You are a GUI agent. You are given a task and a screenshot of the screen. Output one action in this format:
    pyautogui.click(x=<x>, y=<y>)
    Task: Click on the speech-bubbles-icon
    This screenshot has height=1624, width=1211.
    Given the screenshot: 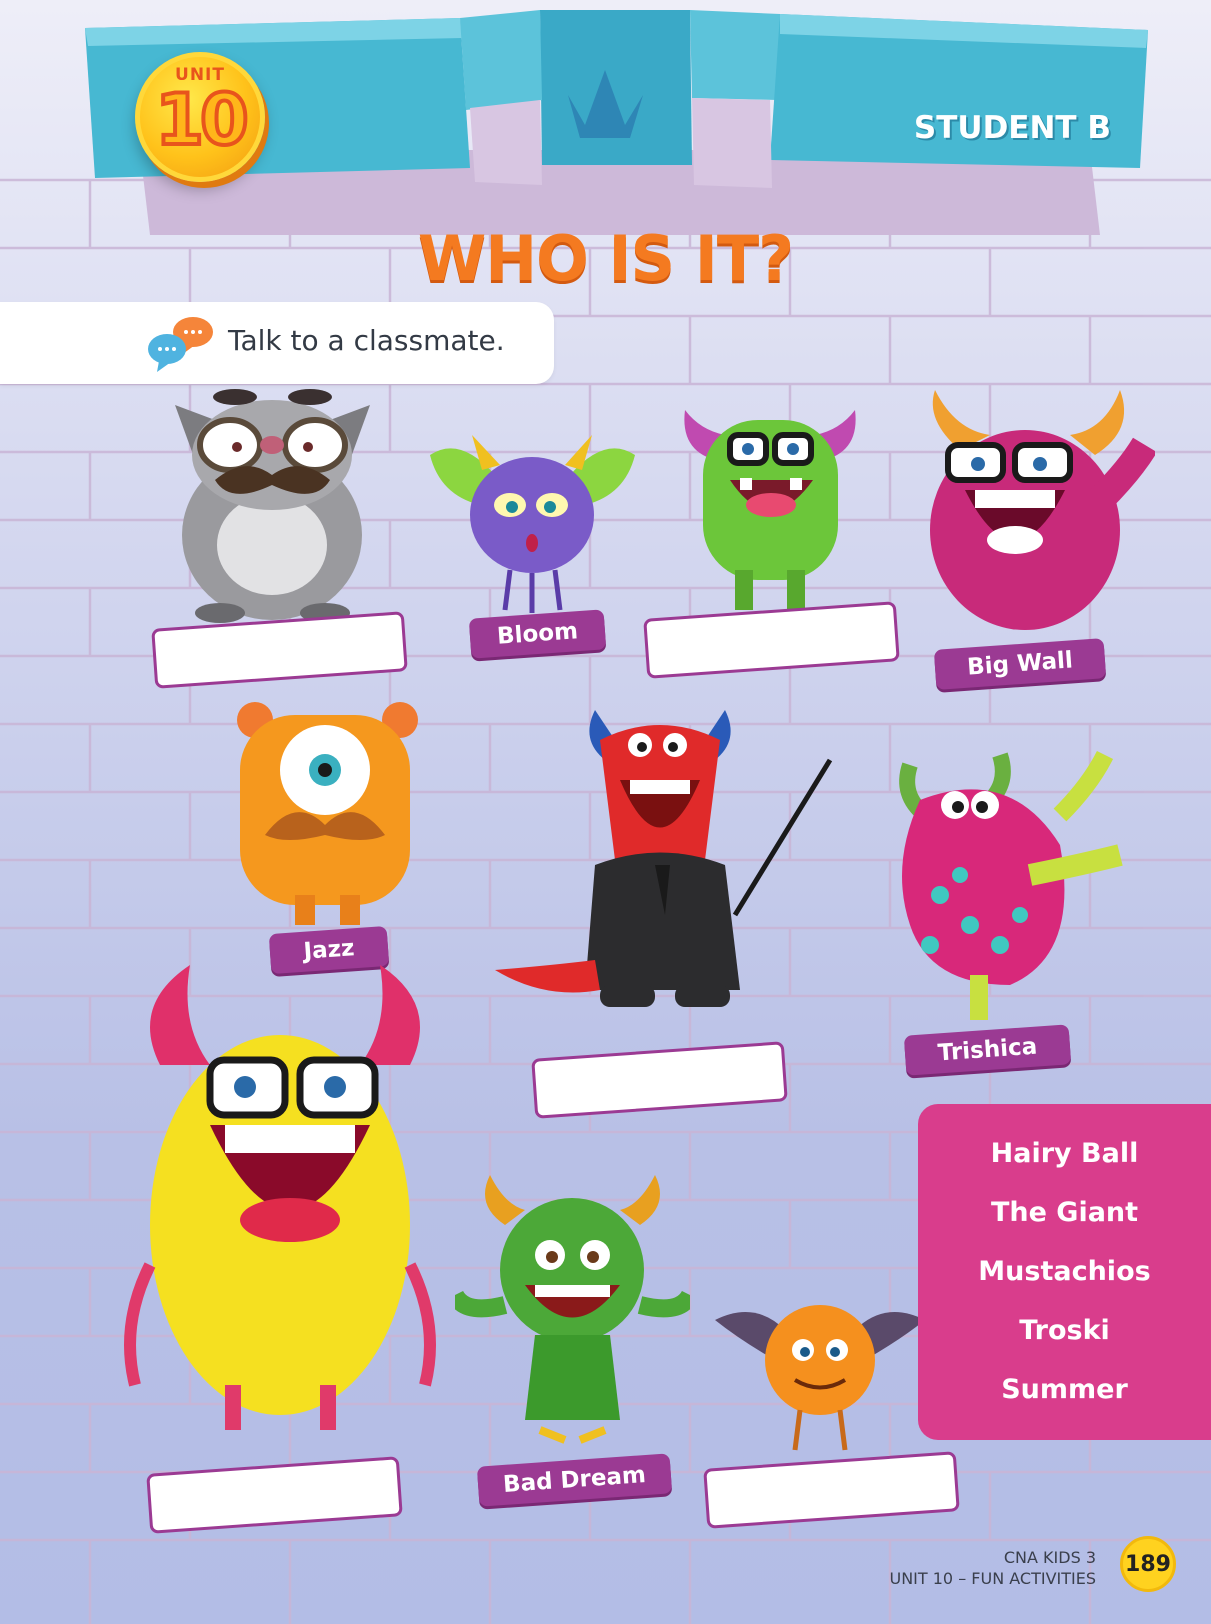 What is the action you would take?
    pyautogui.click(x=180, y=344)
    